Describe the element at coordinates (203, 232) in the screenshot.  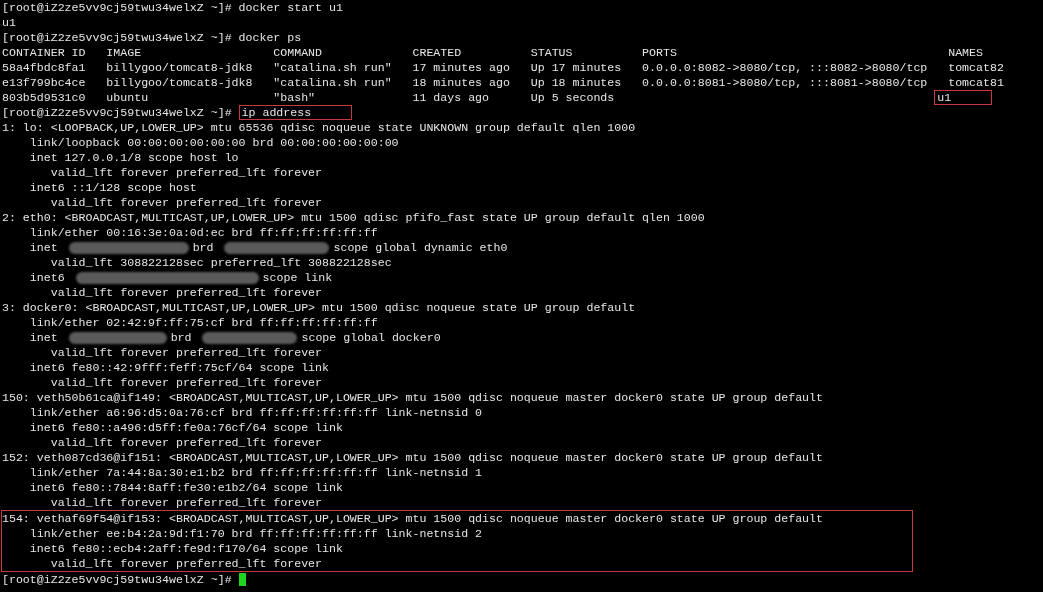
I see `terminal-line: link/ether 00:16:3e:0a:0d:ec brd ff:ff:ff:ff:ff:ff` at that location.